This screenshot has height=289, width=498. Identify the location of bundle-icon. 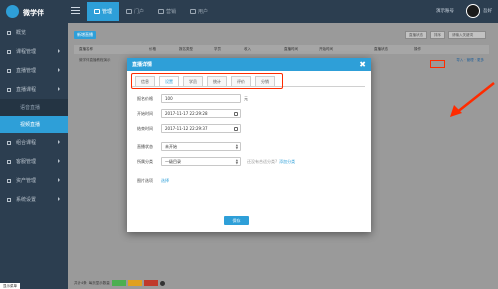
(9, 142).